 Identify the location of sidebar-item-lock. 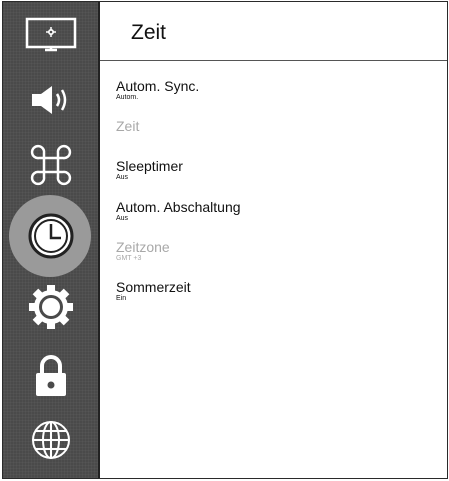
(50, 376).